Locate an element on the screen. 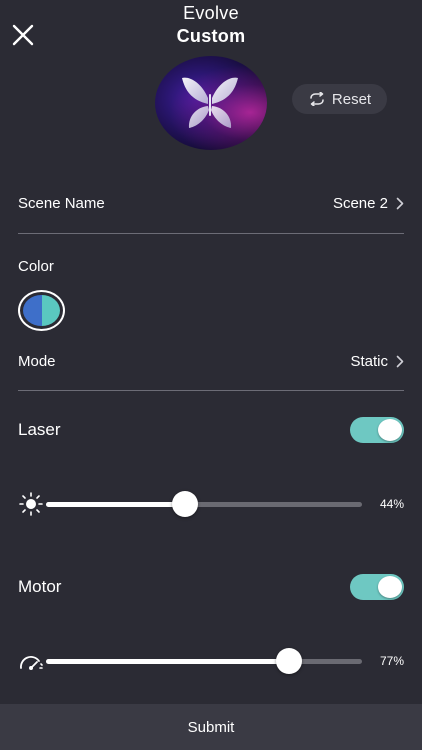 The height and width of the screenshot is (750, 422). color-swatch-left is located at coordinates (32, 310).